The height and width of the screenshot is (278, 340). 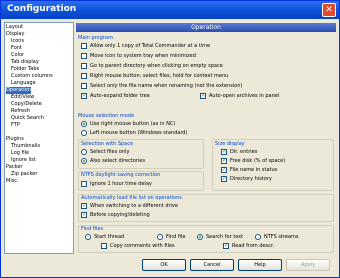 I want to click on checkbox-label: Move icon to system tray when minimized, so click(x=143, y=56).